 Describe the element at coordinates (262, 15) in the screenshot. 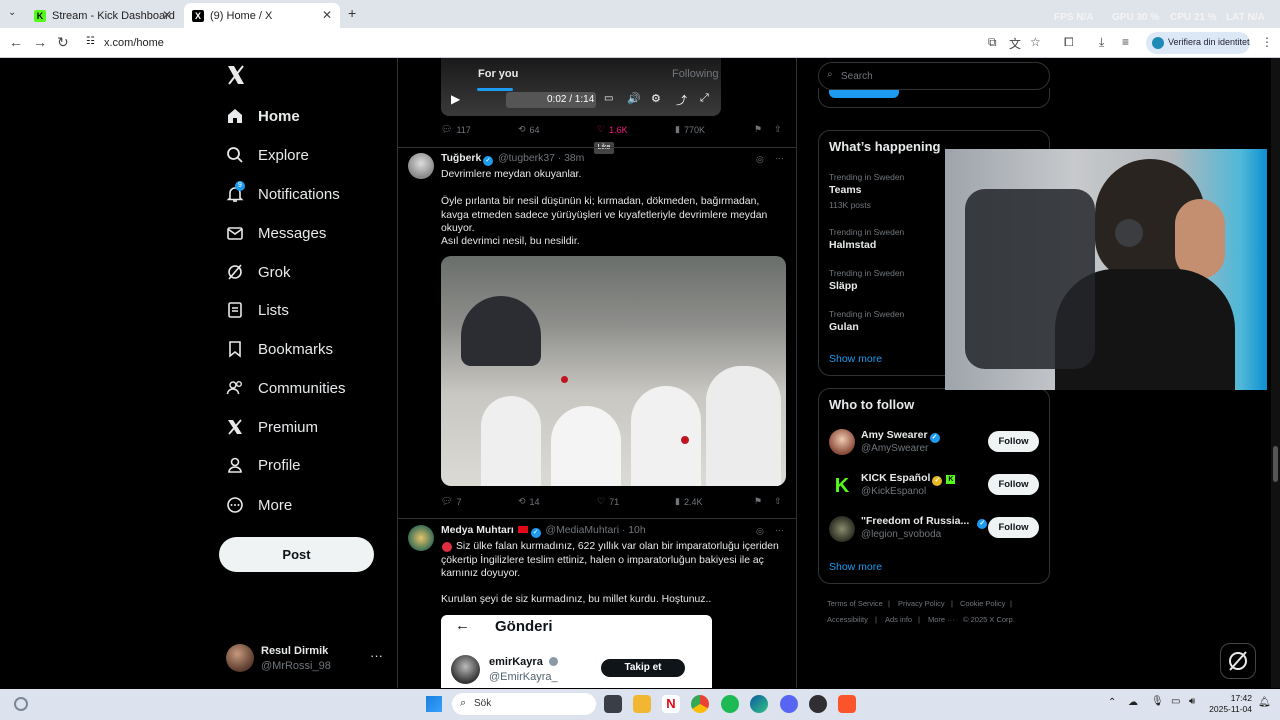

I see `tab-x-home: X (9) Home / X ✕` at that location.